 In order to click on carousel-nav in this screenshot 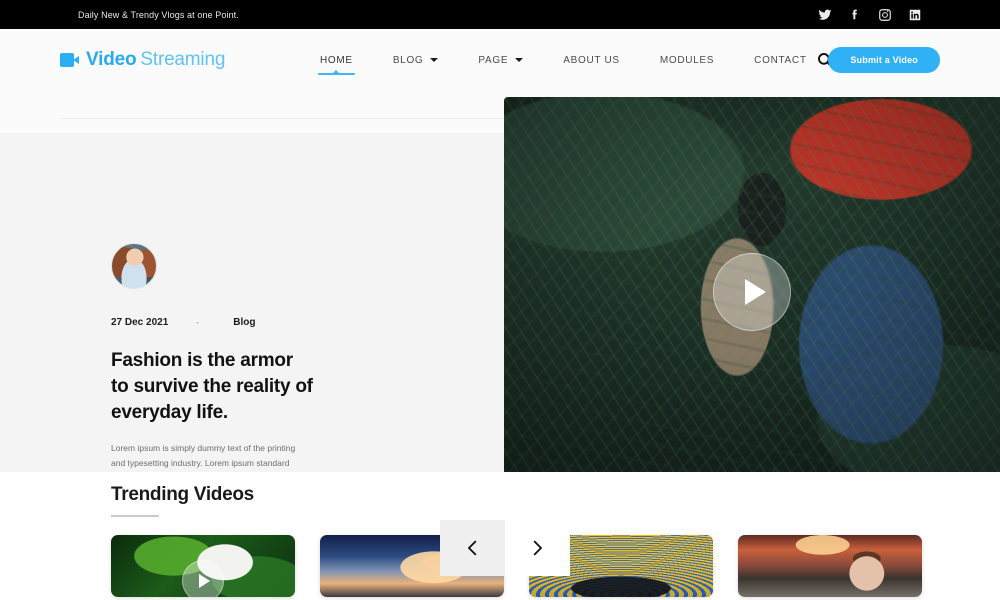, I will do `click(505, 548)`.